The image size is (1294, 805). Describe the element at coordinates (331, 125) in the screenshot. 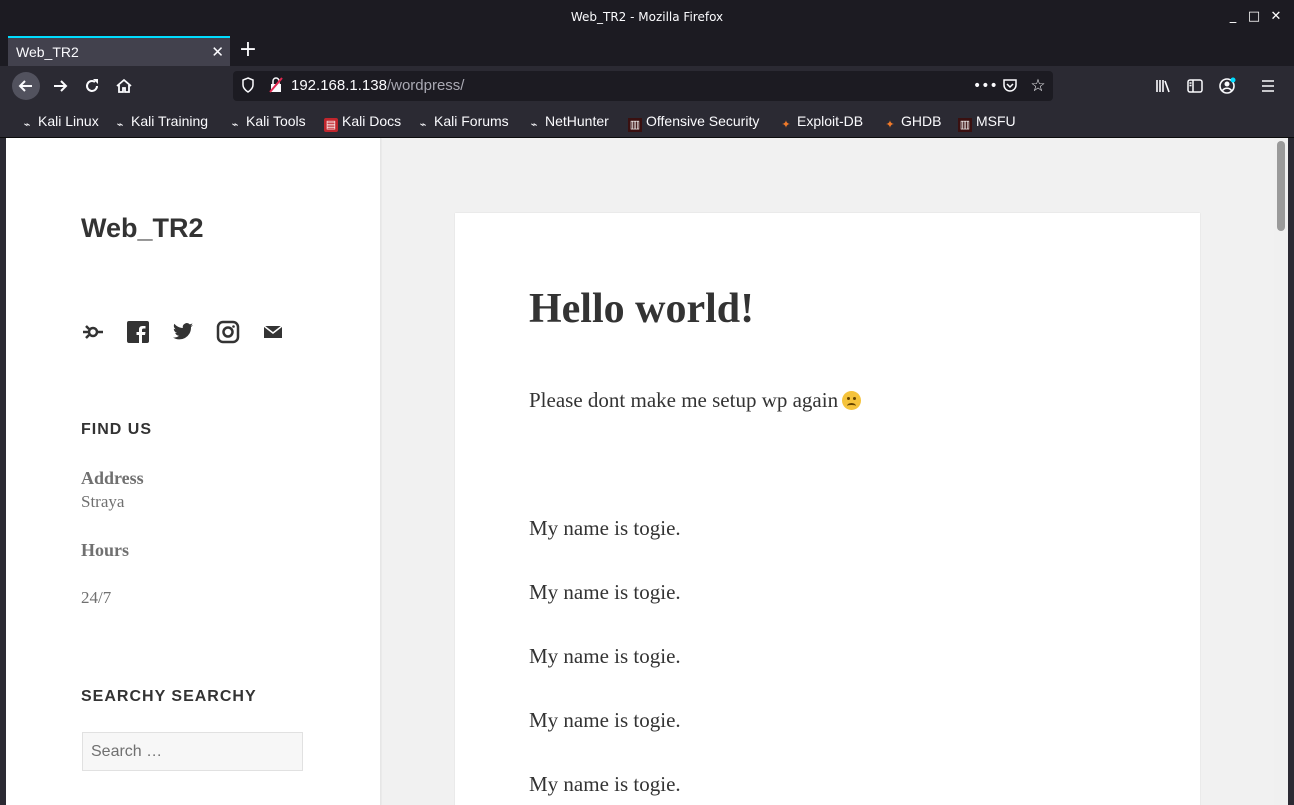

I see `kali-docs-icon: ▤` at that location.